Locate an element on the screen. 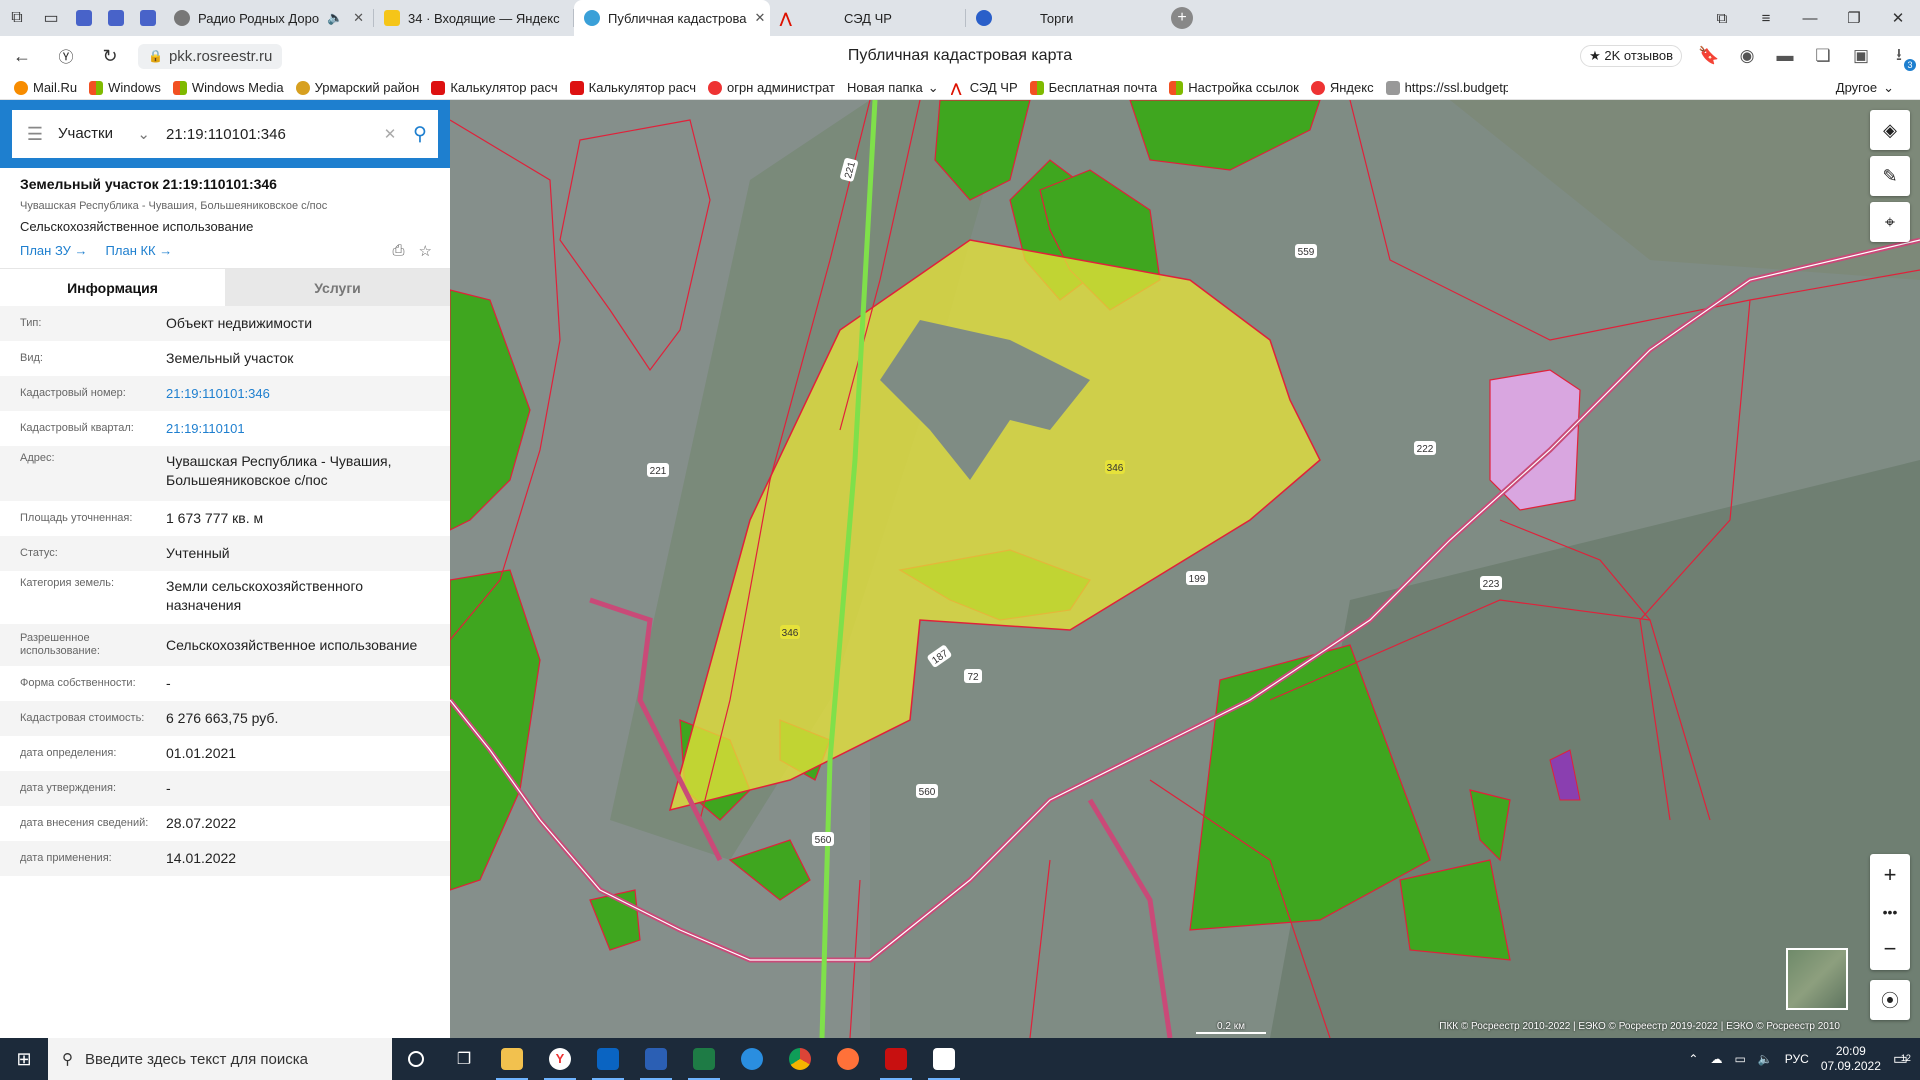 This screenshot has height=1080, width=1920. speaker-icon: 🔈 is located at coordinates (335, 18).